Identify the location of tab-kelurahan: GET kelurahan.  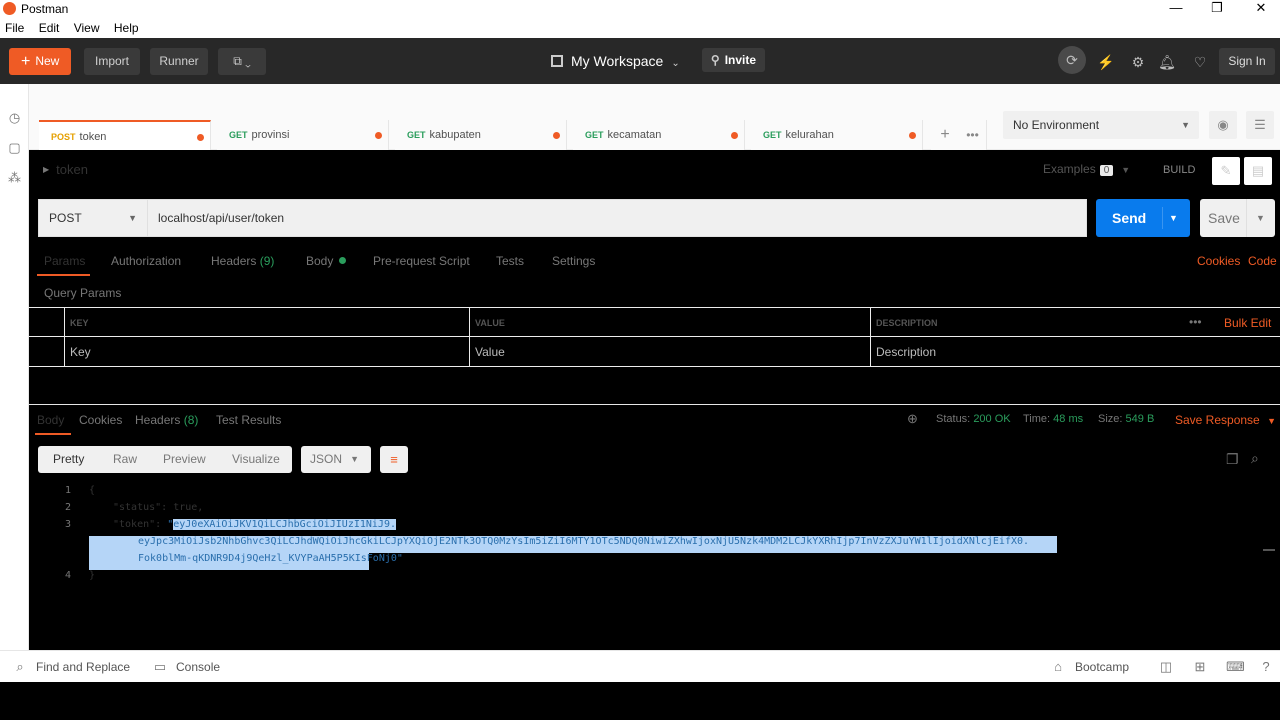
(837, 135).